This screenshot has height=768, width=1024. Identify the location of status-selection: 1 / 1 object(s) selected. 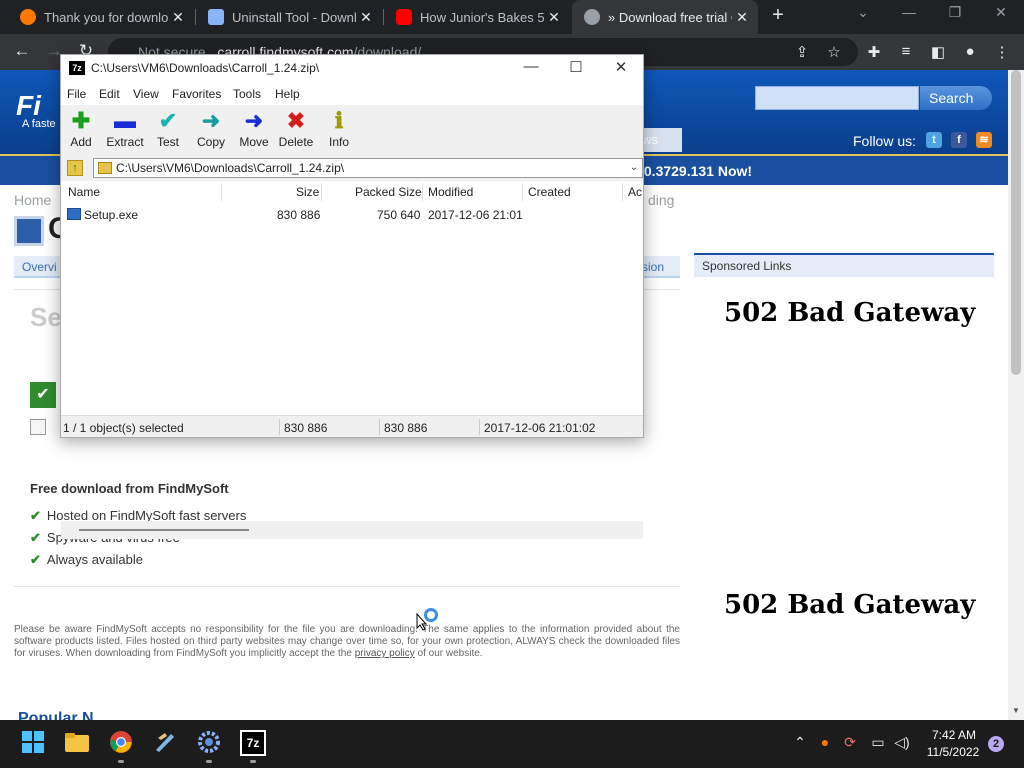
(123, 428).